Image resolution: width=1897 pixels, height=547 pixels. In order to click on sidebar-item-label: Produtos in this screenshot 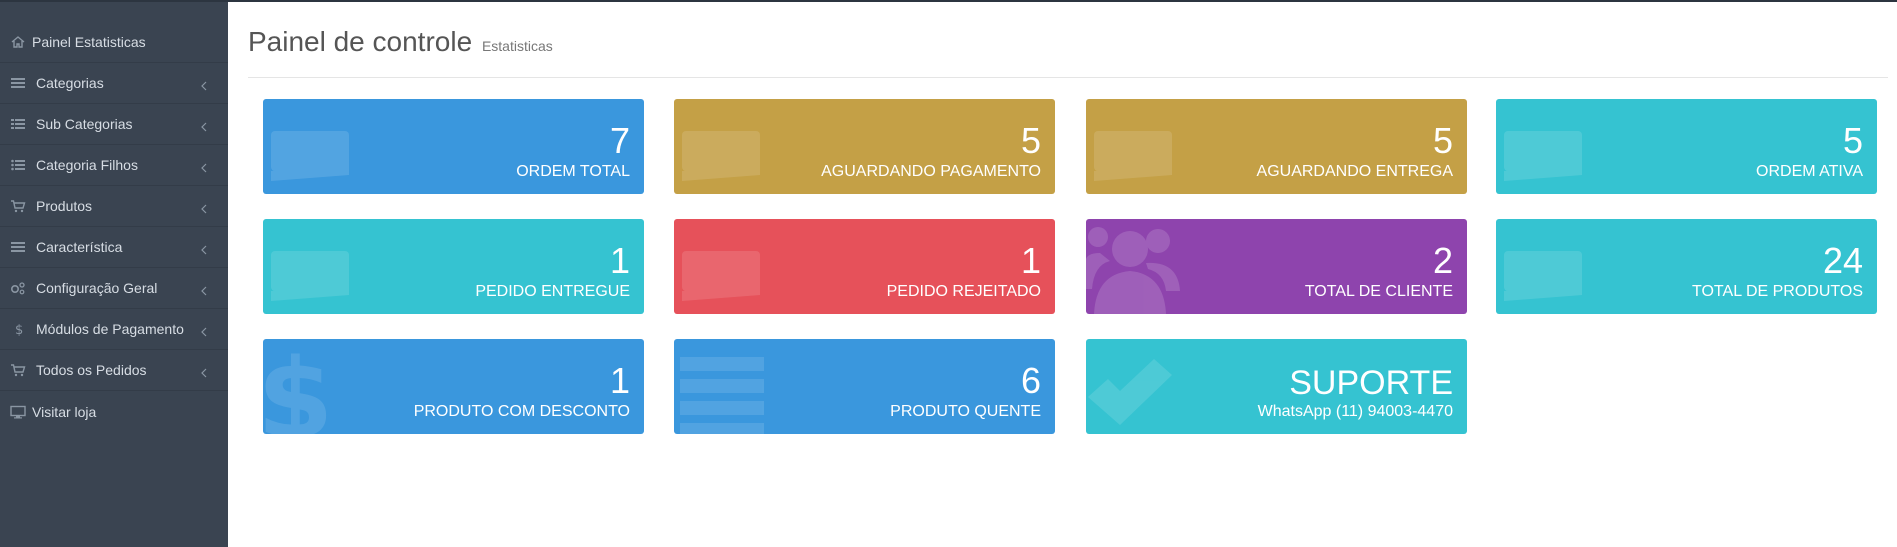, I will do `click(64, 206)`.